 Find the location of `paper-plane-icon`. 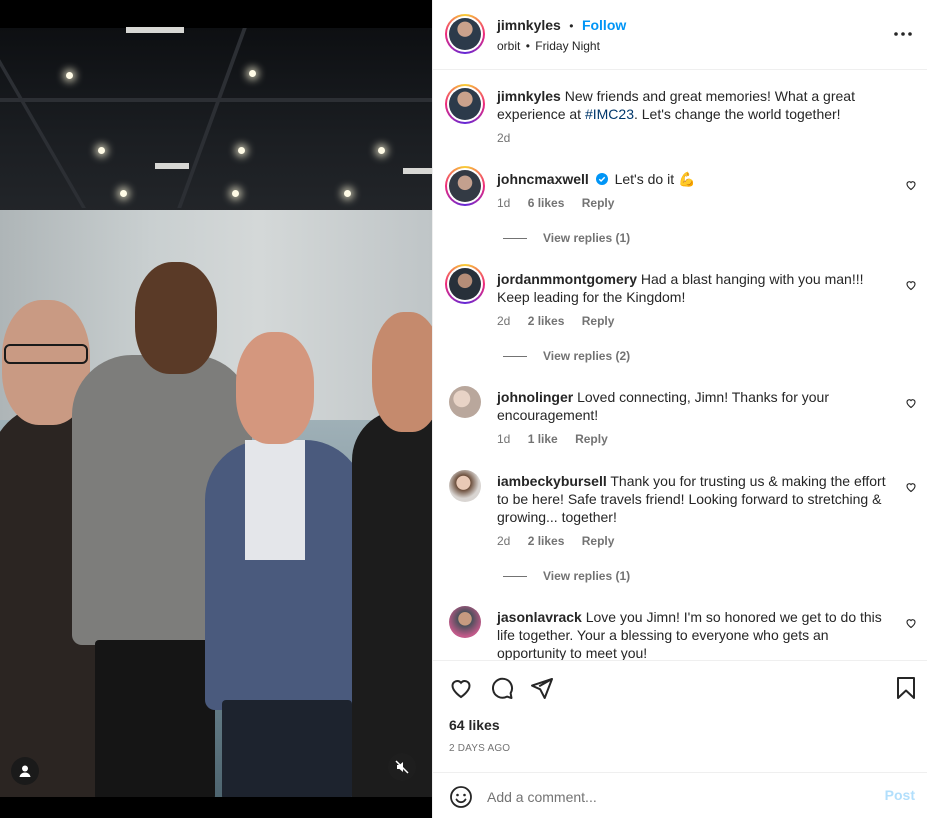

paper-plane-icon is located at coordinates (542, 688).